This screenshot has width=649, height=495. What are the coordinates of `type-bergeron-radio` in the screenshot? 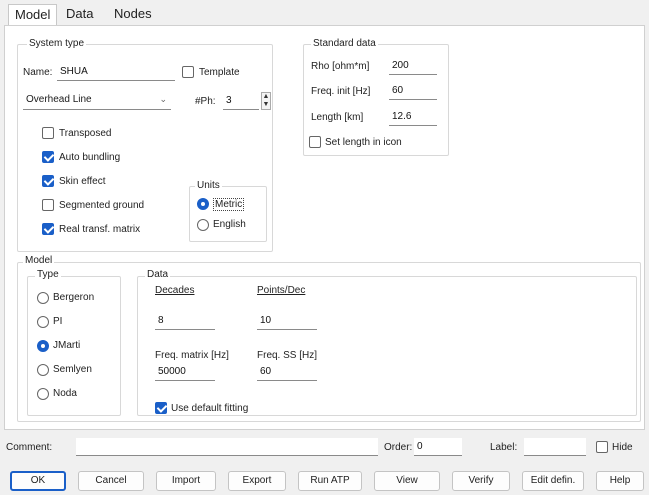 It's located at (43, 298).